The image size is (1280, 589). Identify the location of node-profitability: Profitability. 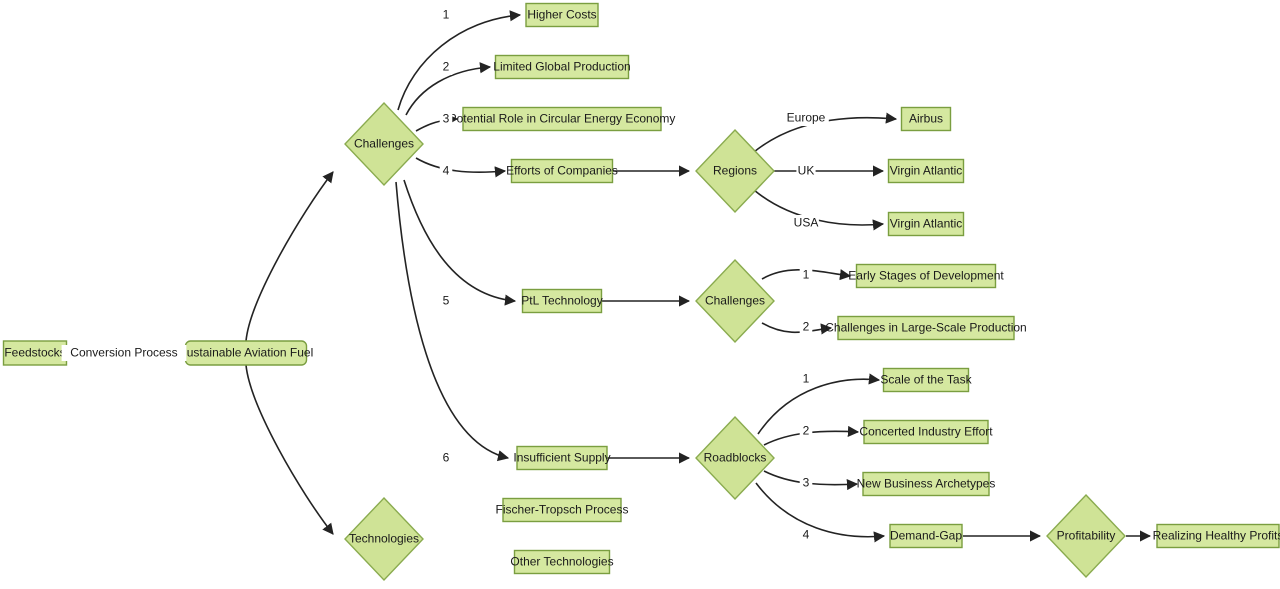
(1086, 536).